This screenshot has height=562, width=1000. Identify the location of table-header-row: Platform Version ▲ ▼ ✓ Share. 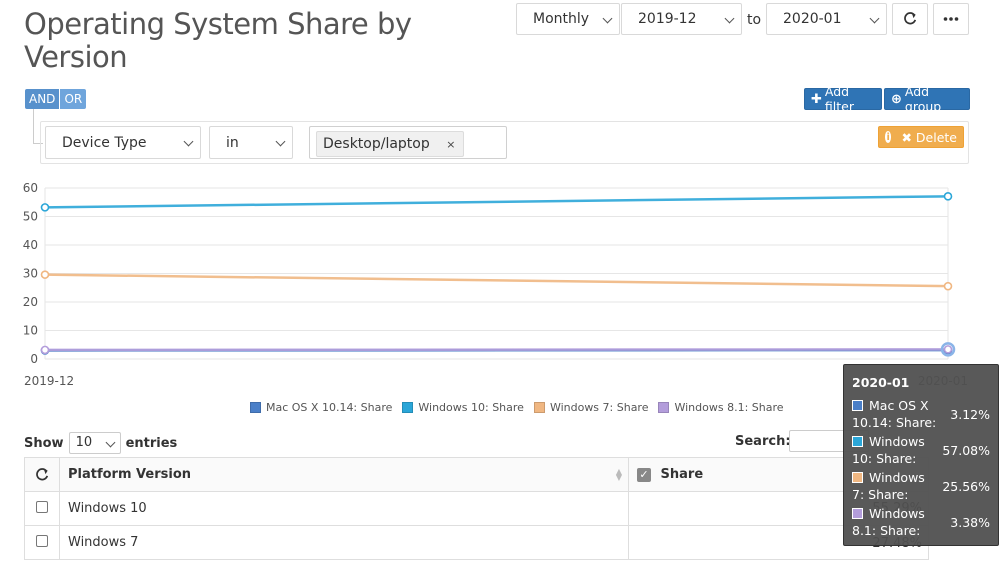
(476, 474).